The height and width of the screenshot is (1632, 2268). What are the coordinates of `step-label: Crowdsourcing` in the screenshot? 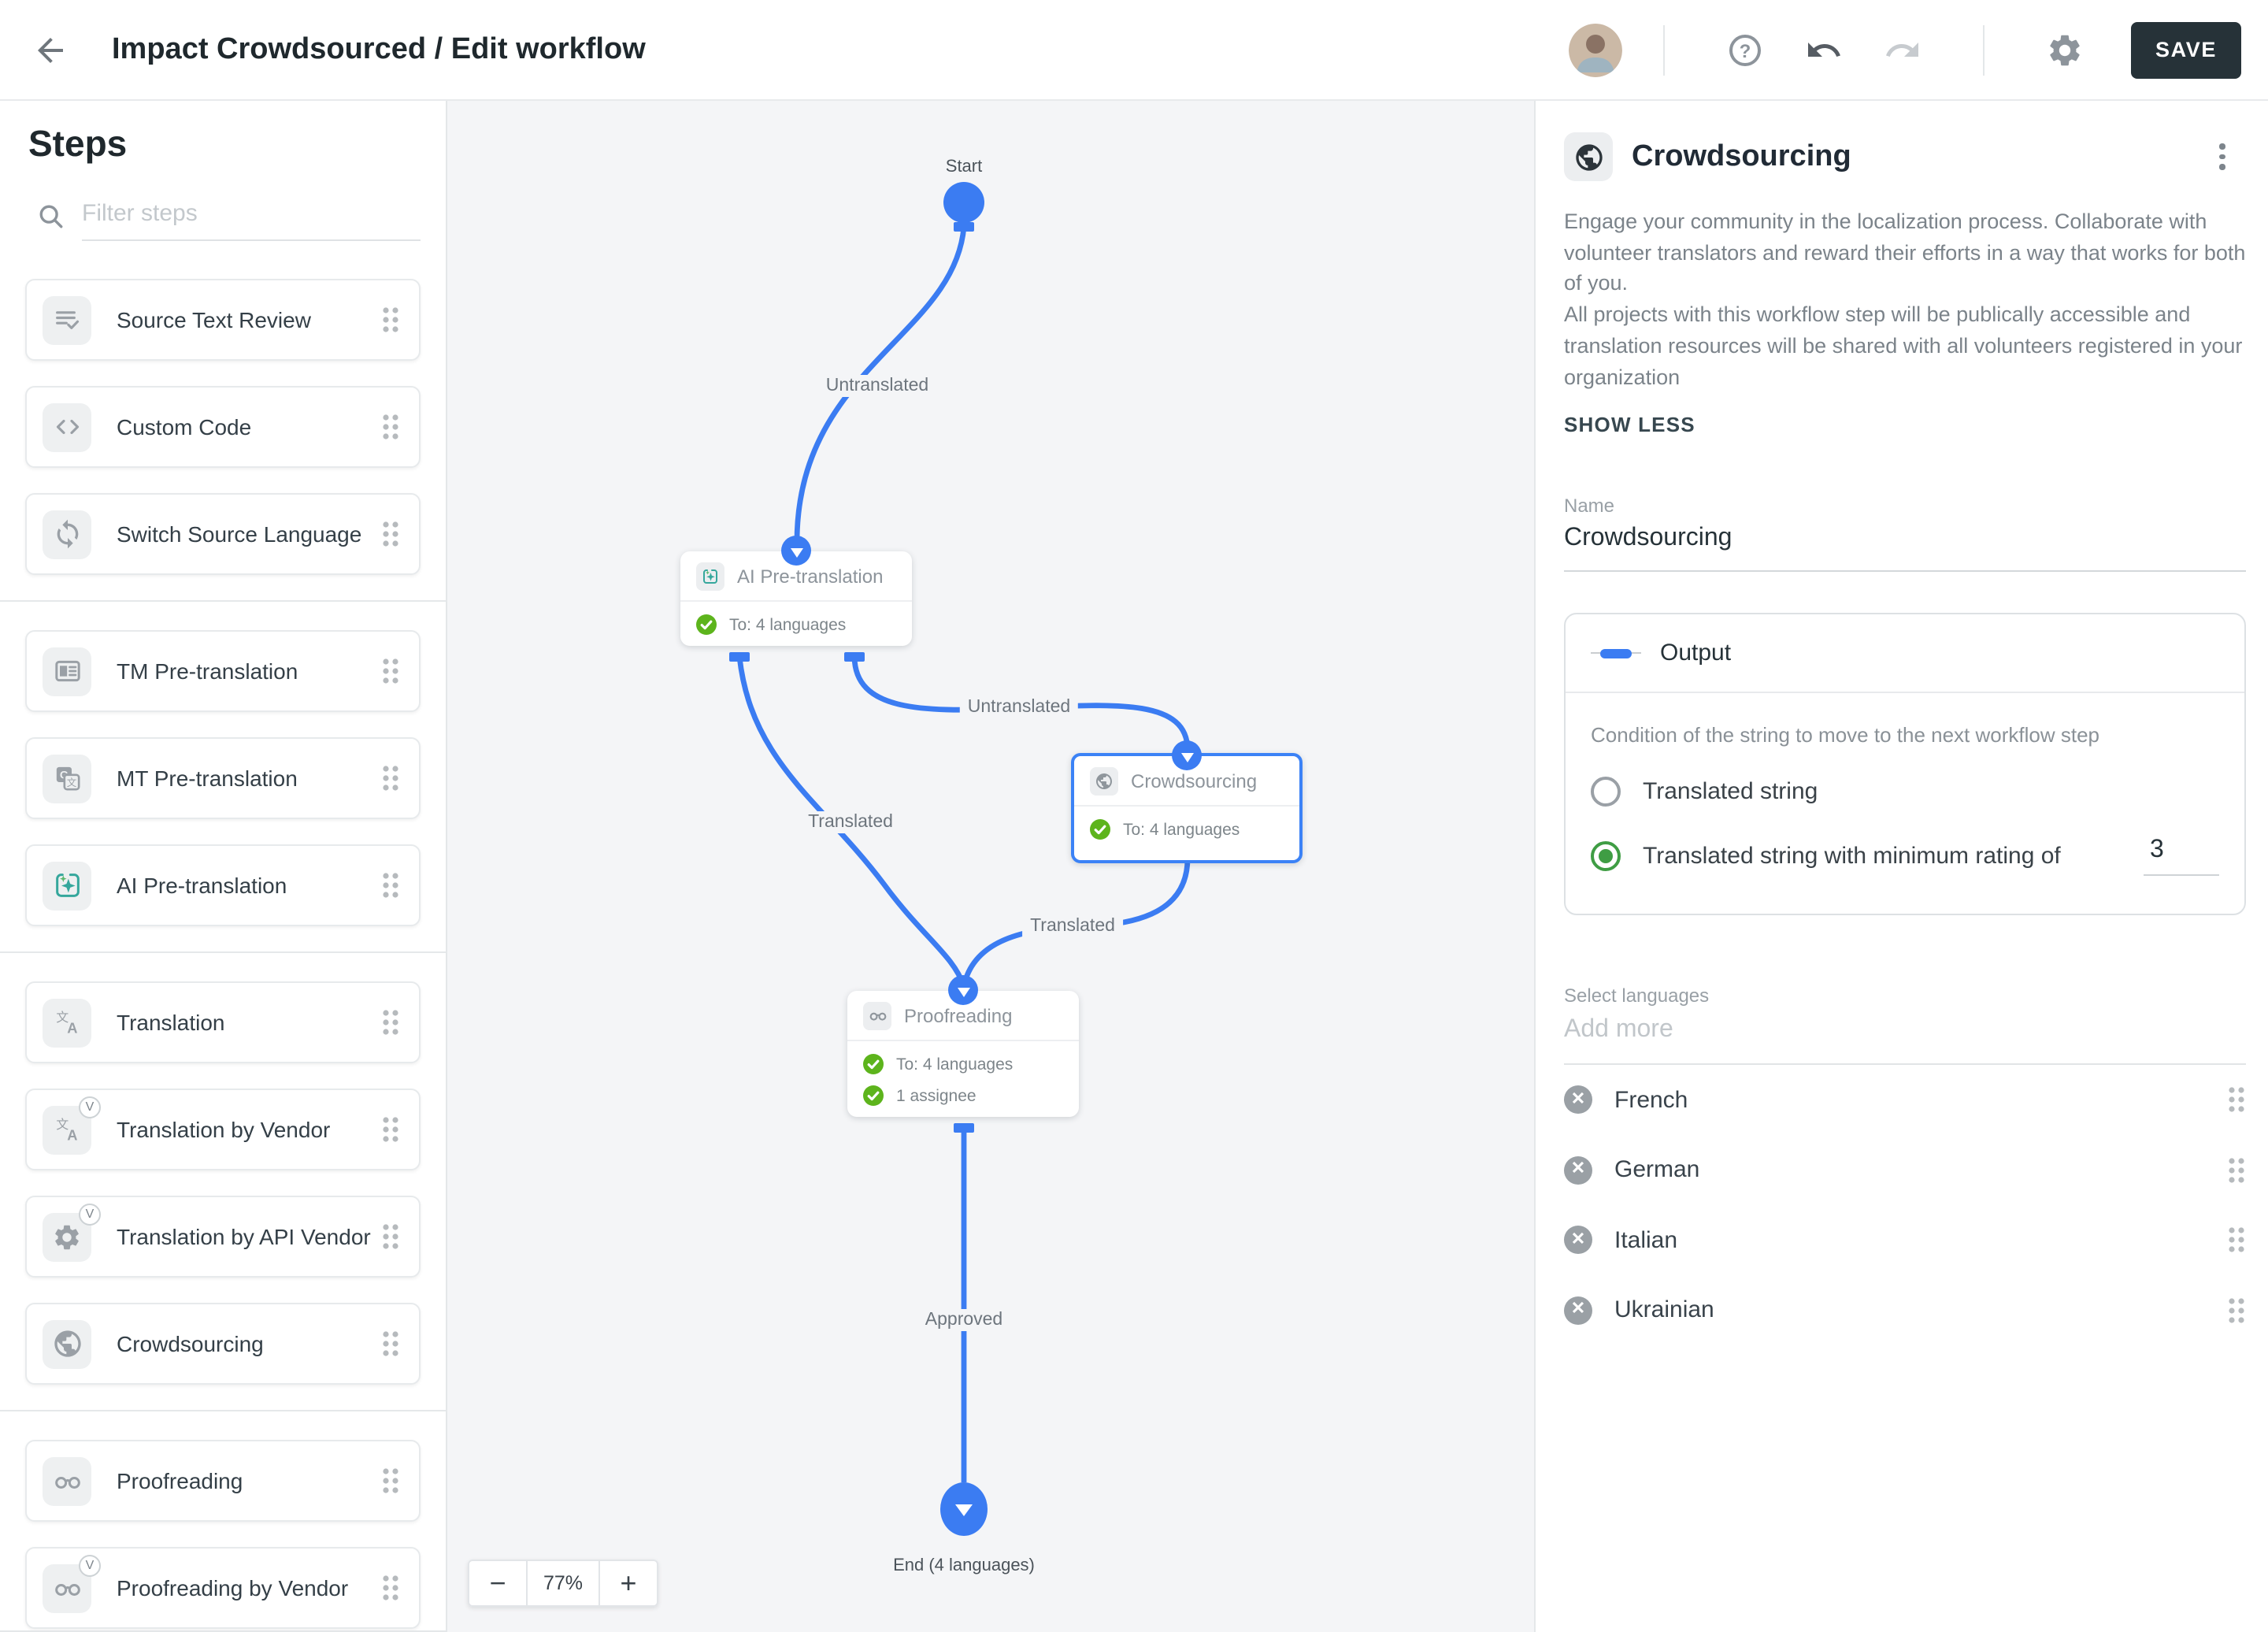 It's located at (190, 1343).